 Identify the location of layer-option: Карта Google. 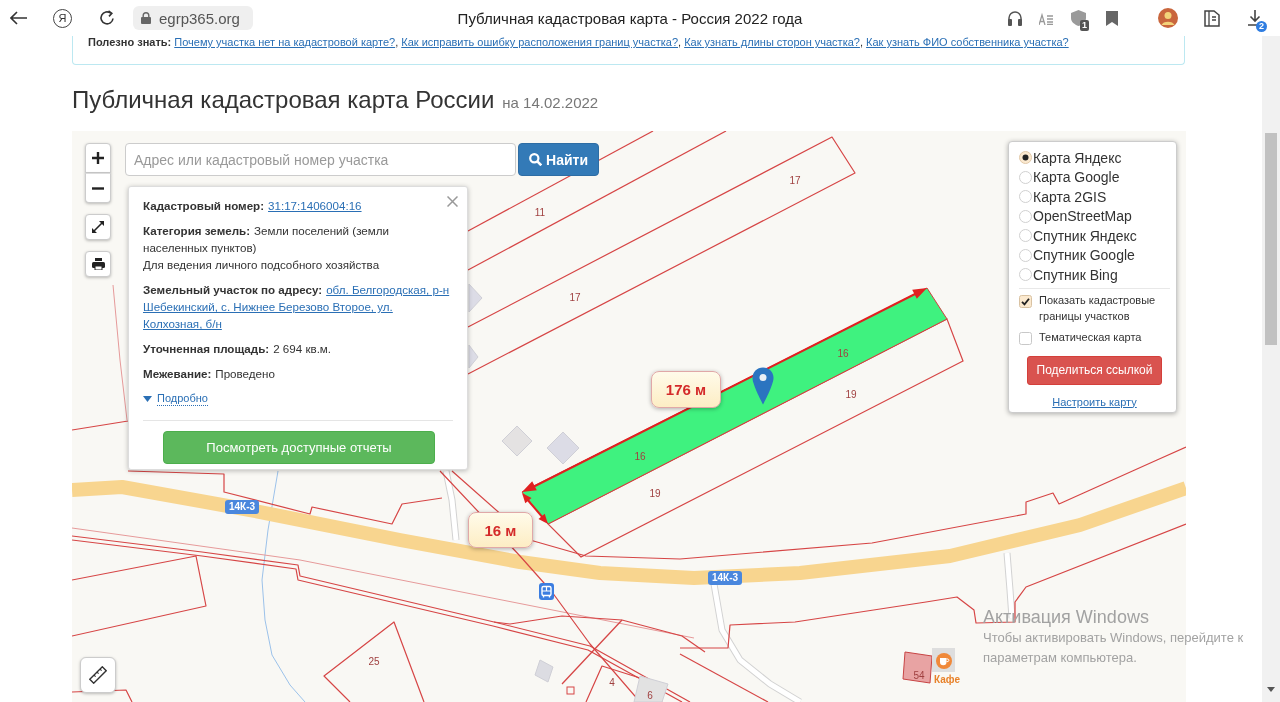
(1076, 177).